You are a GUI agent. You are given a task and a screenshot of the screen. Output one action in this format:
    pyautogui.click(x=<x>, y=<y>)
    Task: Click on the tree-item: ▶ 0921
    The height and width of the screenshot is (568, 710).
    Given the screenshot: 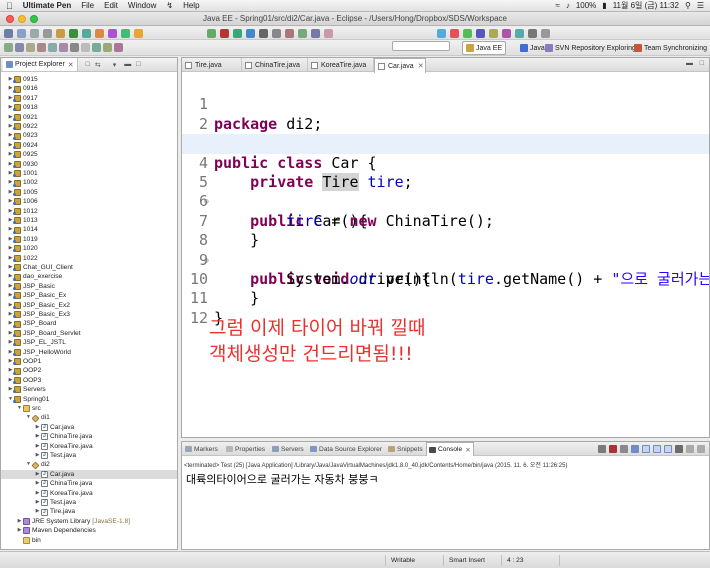 What is the action you would take?
    pyautogui.click(x=89, y=117)
    